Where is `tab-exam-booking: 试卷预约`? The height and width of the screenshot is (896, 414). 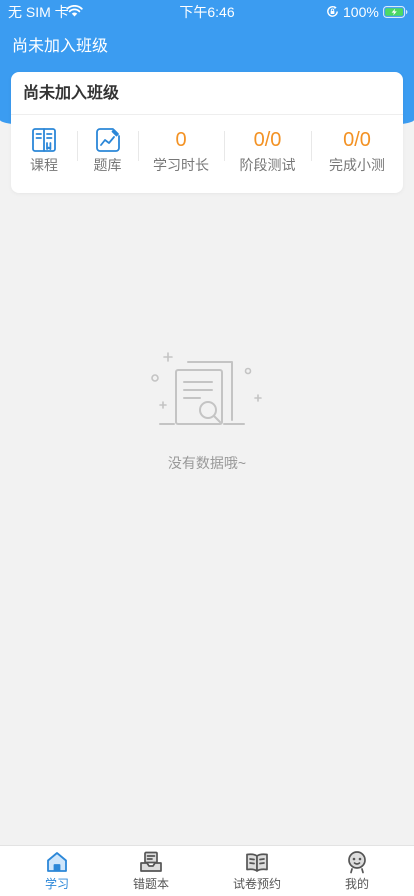
tab-exam-booking: 试卷预约 is located at coordinates (257, 871).